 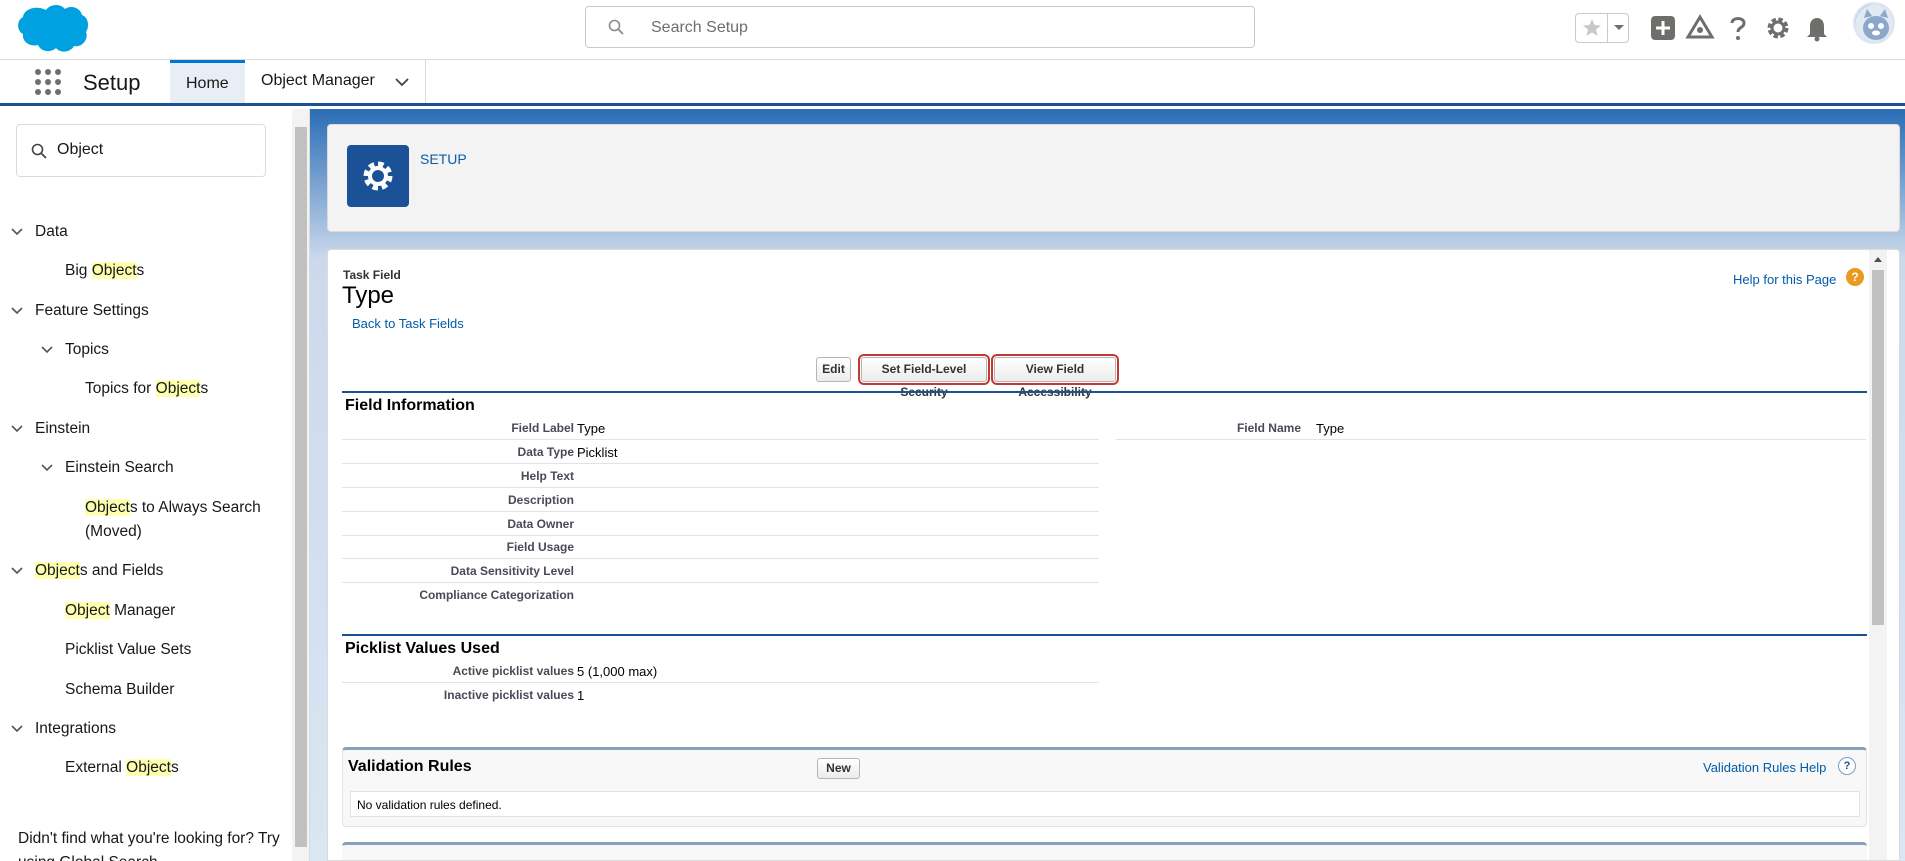 I want to click on tree-label: Einstein Search, so click(x=119, y=467).